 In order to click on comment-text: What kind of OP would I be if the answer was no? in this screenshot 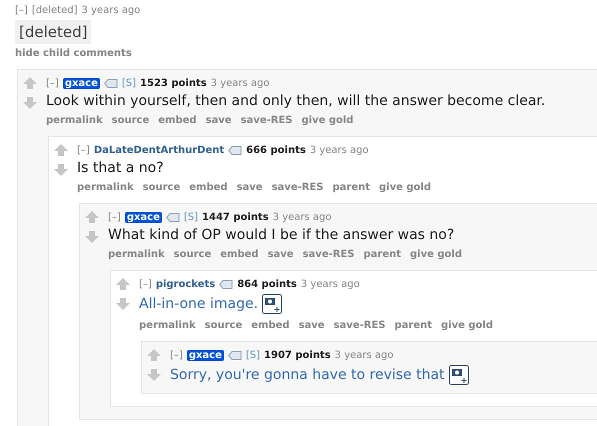, I will do `click(281, 235)`.